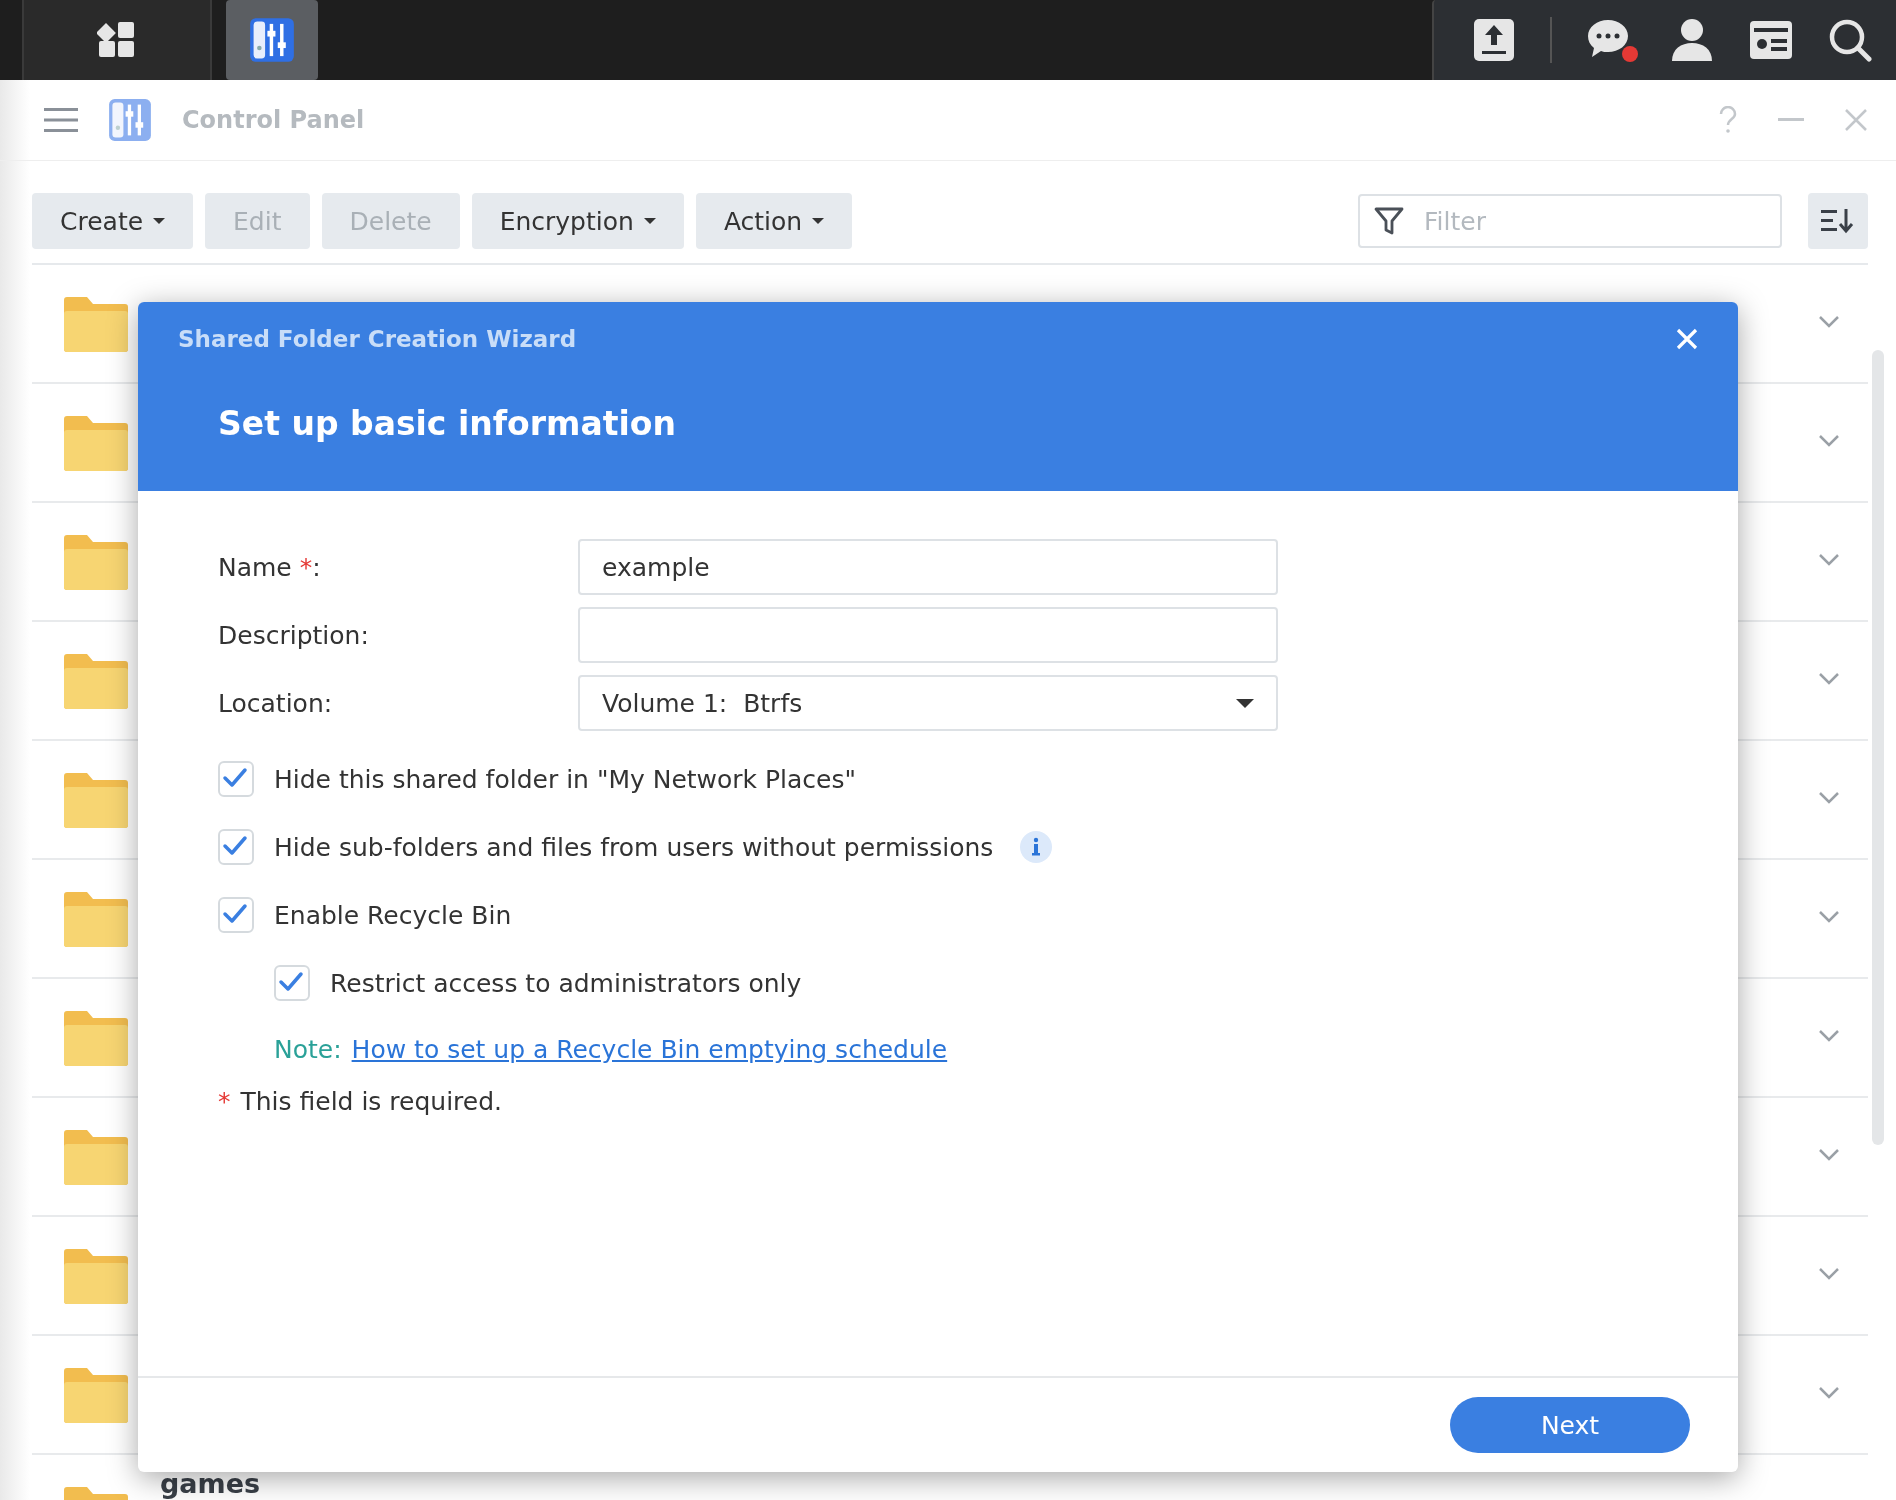 This screenshot has height=1500, width=1896. Describe the element at coordinates (577, 221) in the screenshot. I see `toolbar-button: Encryption` at that location.